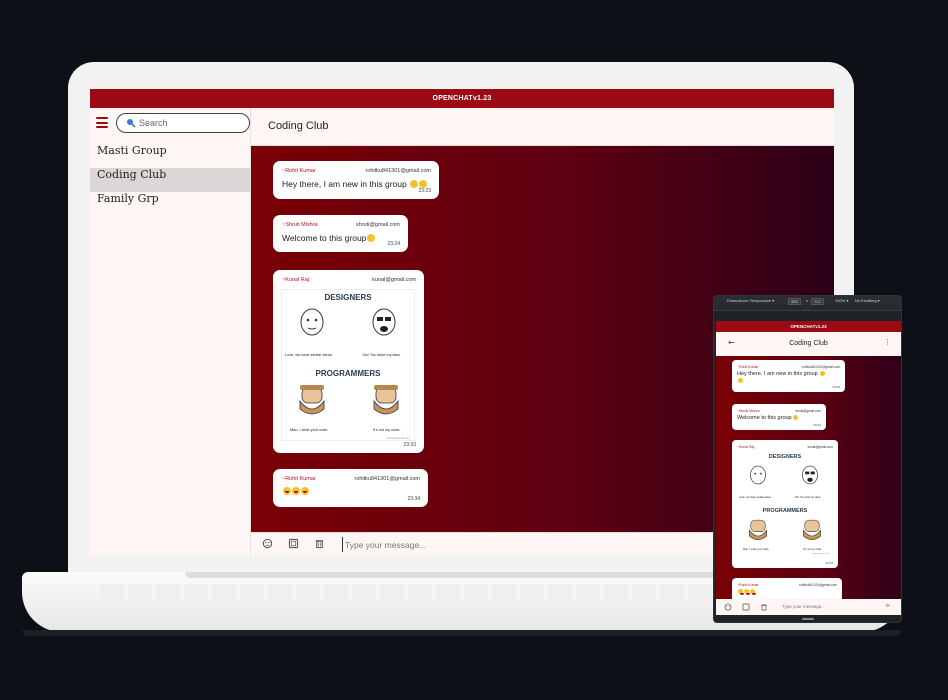  What do you see at coordinates (808, 619) in the screenshot?
I see `home-indicator` at bounding box center [808, 619].